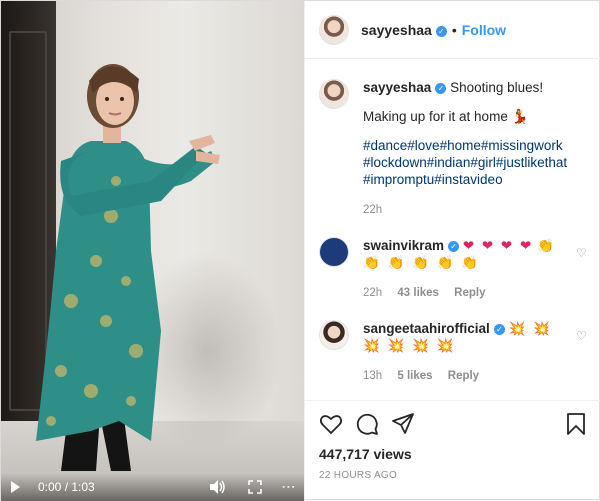 The width and height of the screenshot is (600, 501). I want to click on volume-icon, so click(218, 487).